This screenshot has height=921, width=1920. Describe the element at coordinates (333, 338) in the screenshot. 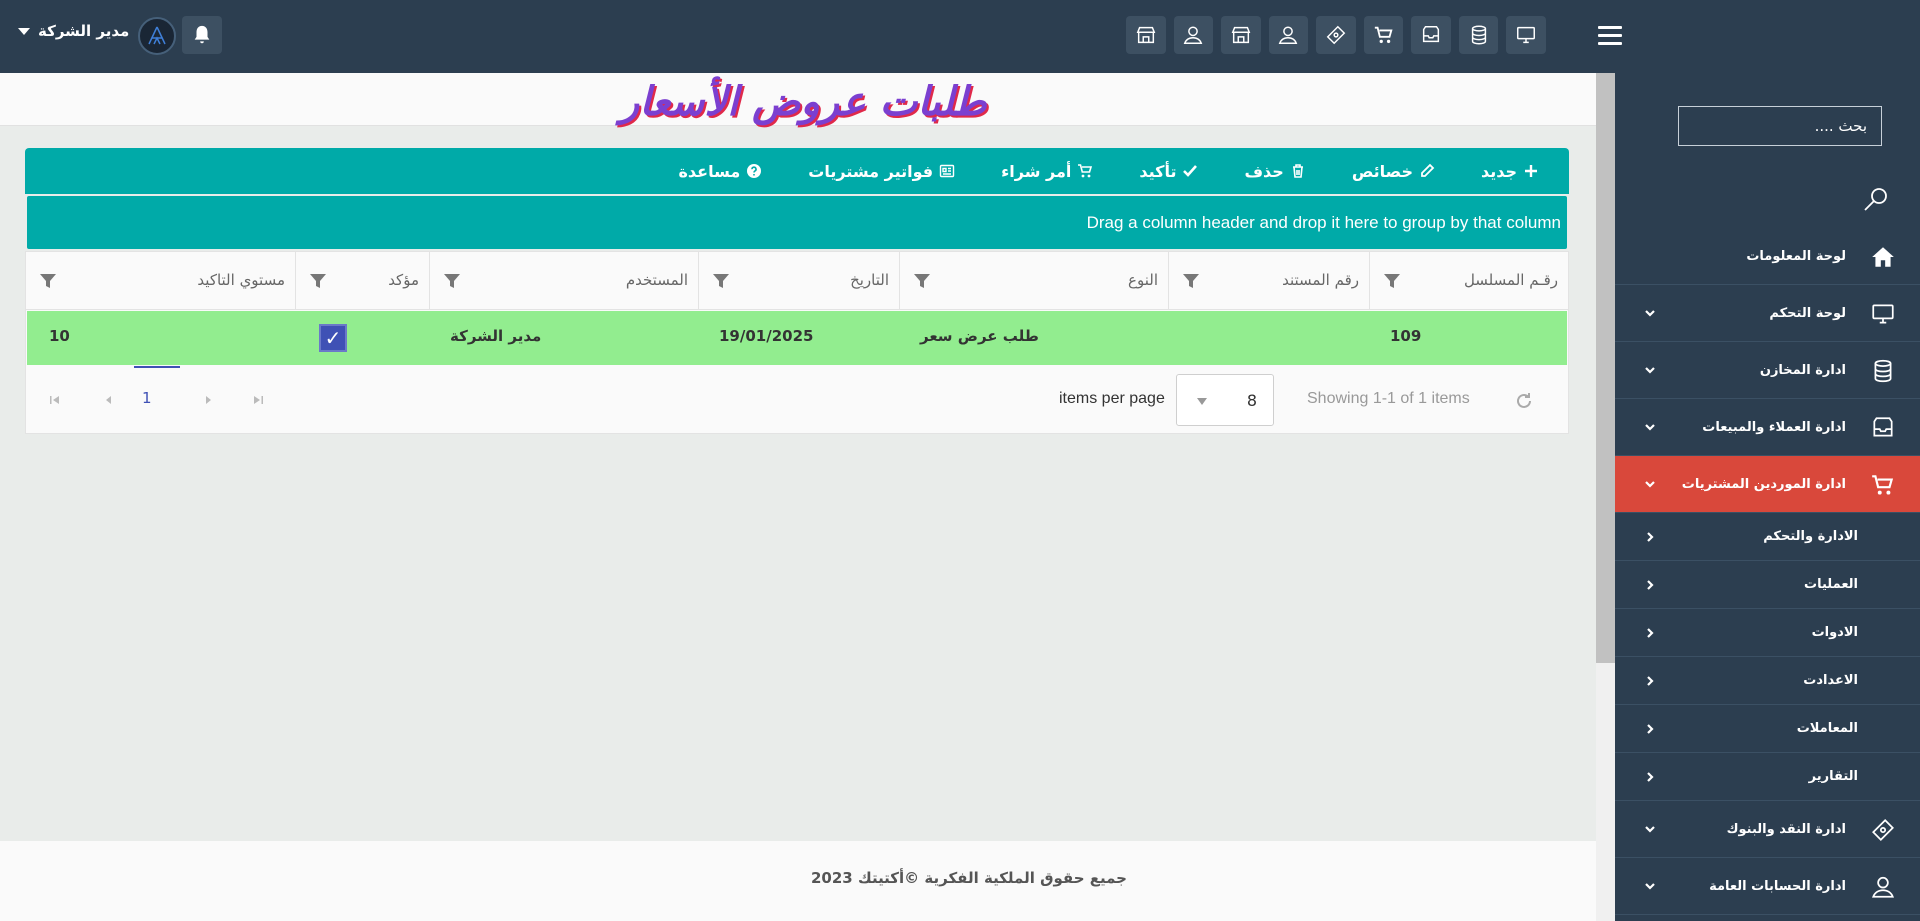

I see `confirmed-checkbox: ✓` at that location.